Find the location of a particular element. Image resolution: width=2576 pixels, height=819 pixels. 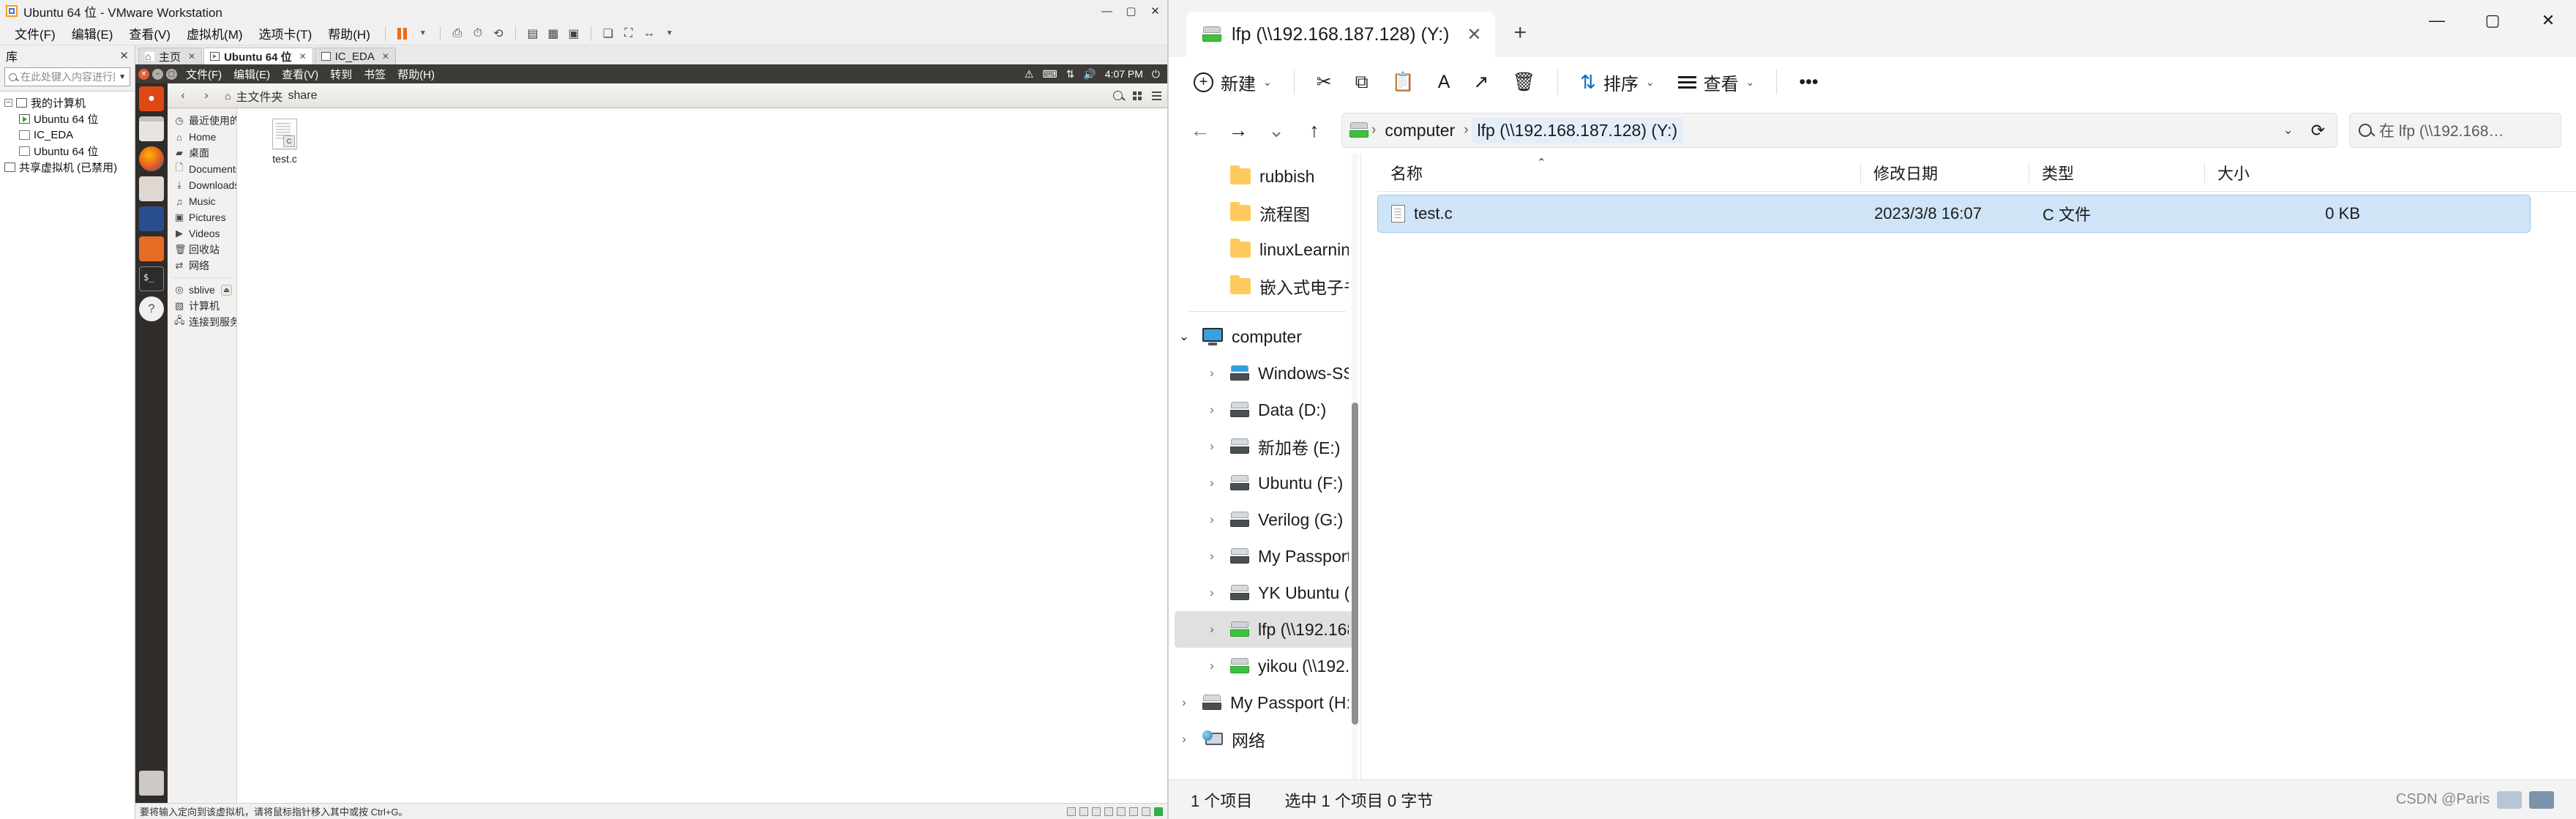

nav-item-yk-ubuntu-i: › › YK Ubuntu (I:) is located at coordinates (1265, 593).